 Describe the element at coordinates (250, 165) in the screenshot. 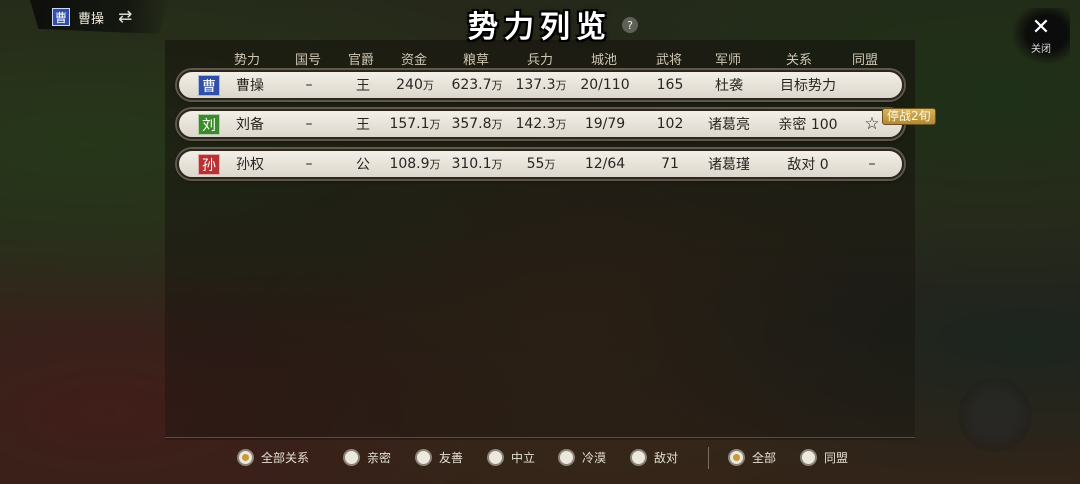

I see `faction-name: 孙权` at that location.